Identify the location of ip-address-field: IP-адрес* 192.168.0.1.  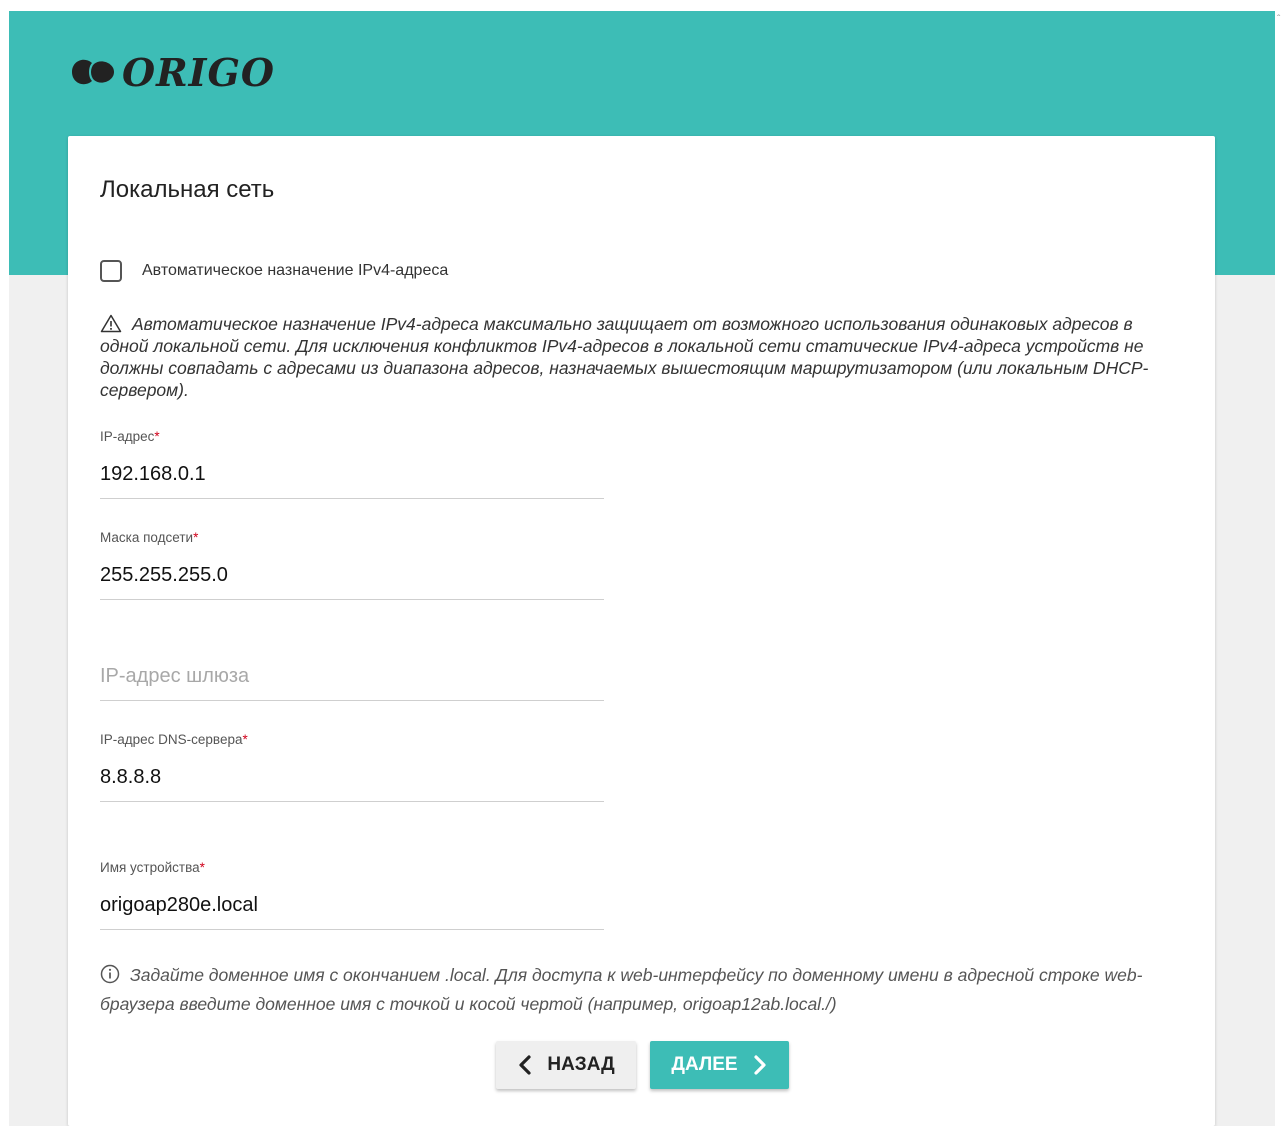
(352, 464).